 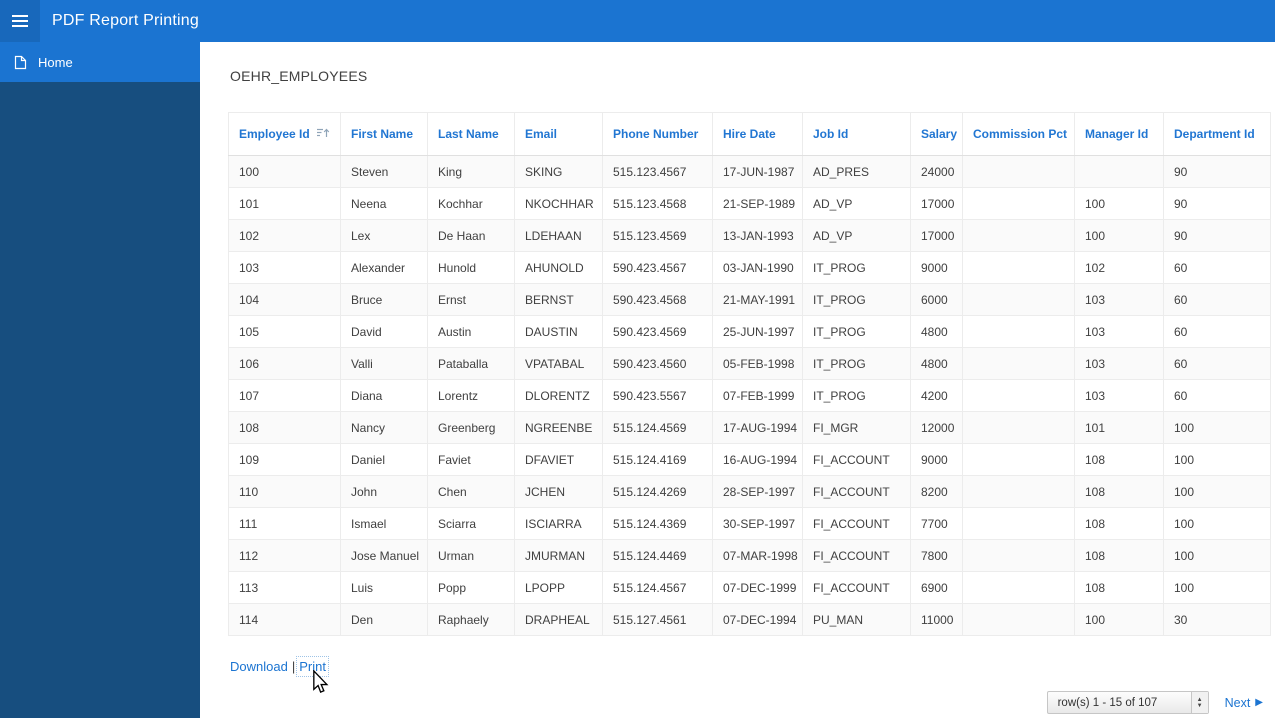 What do you see at coordinates (274, 133) in the screenshot?
I see `column-header-label: Employee Id` at bounding box center [274, 133].